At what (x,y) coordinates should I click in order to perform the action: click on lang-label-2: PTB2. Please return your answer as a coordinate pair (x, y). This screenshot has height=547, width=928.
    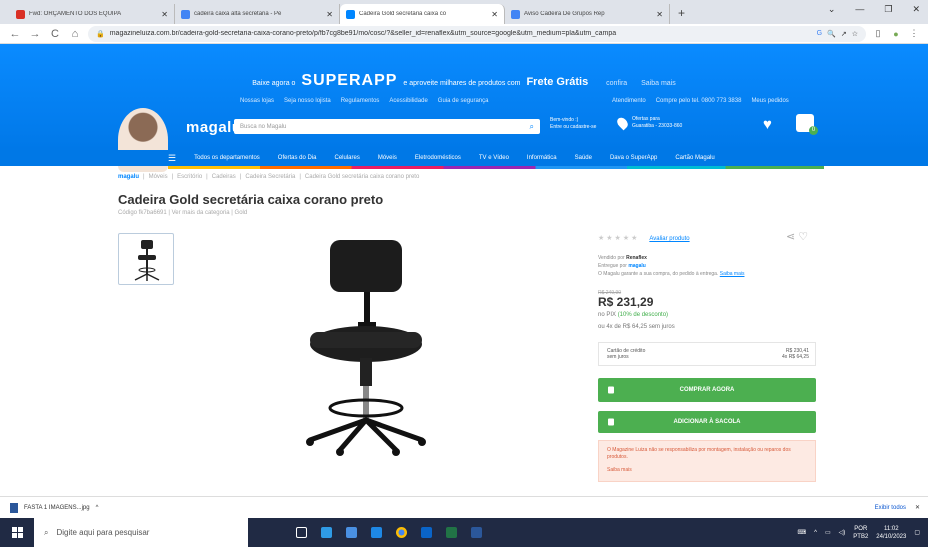
    Looking at the image, I should click on (861, 536).